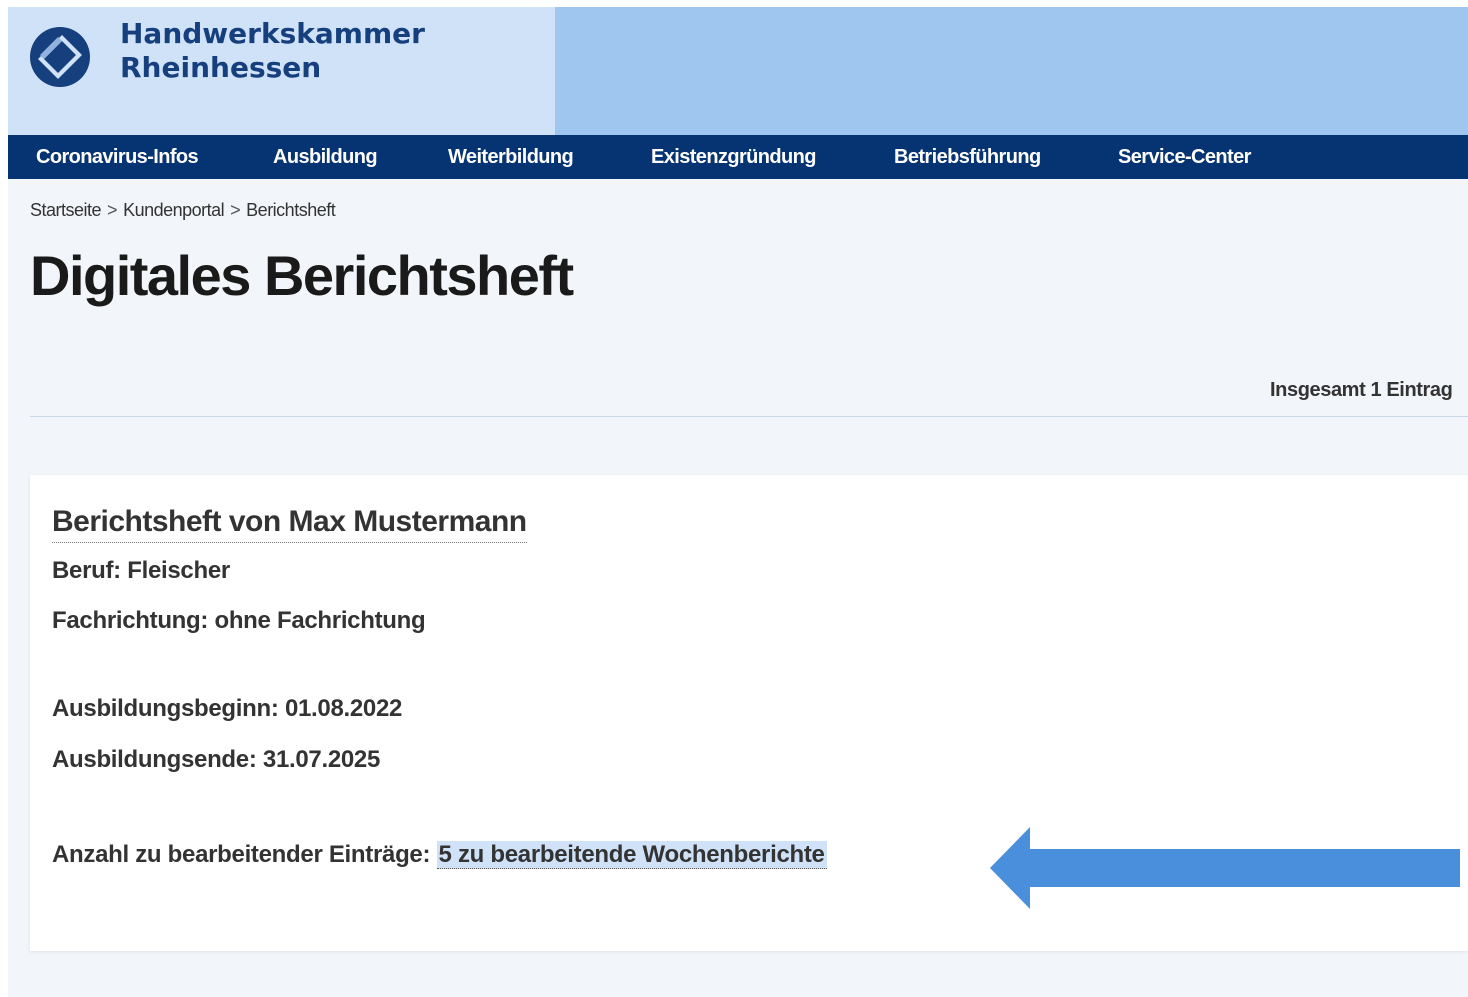 The height and width of the screenshot is (997, 1468). What do you see at coordinates (1225, 868) in the screenshot?
I see `left-arrow-icon` at bounding box center [1225, 868].